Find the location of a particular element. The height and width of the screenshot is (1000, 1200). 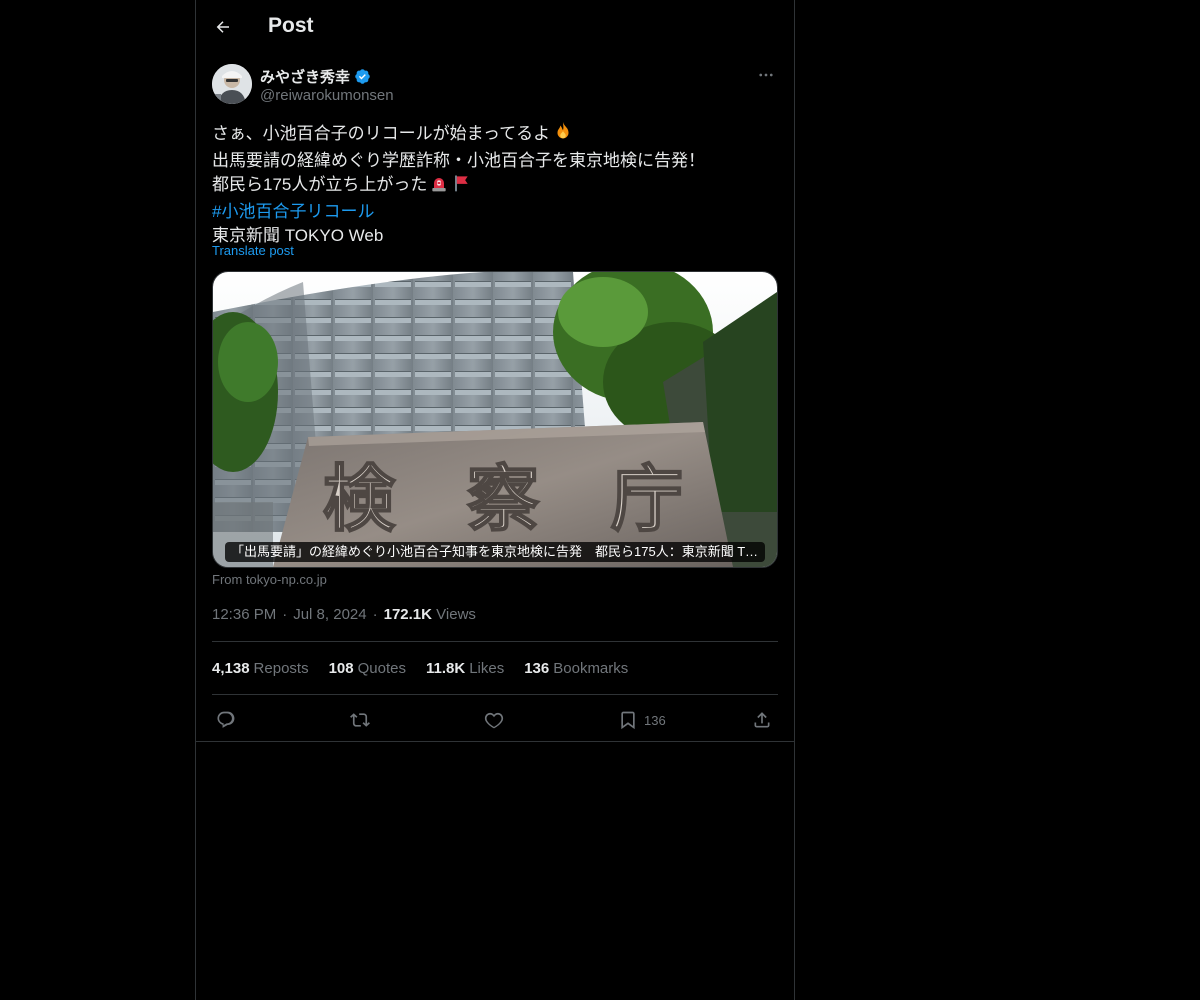

red-flag-emoji-icon is located at coordinates (461, 186).